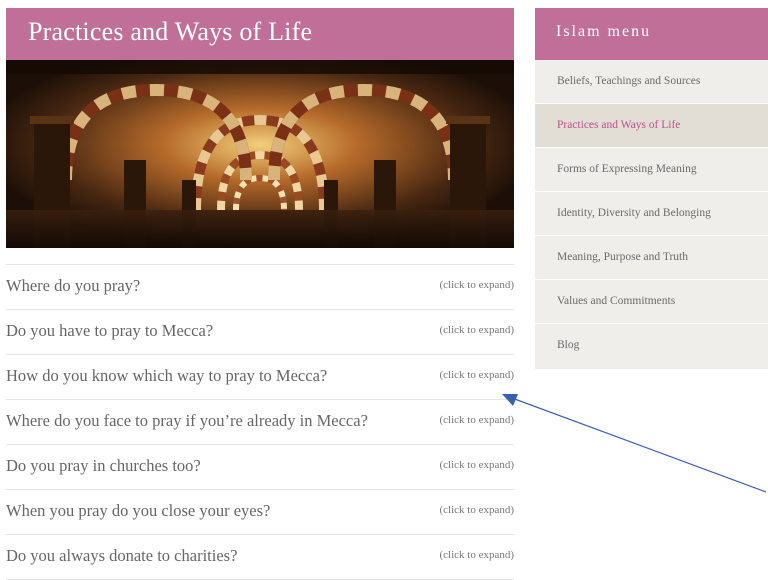 The image size is (768, 580). Describe the element at coordinates (651, 82) in the screenshot. I see `menu-item-beliefs: Beliefs, Teachings and Sources` at that location.